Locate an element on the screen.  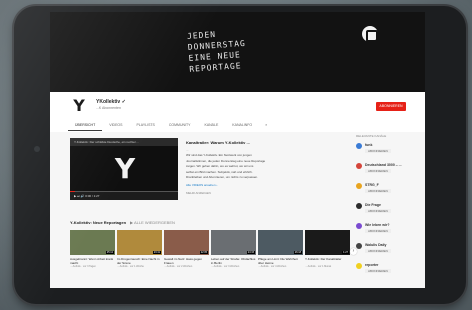
tab-overview: ÜBERSICHT is located at coordinates (85, 126).